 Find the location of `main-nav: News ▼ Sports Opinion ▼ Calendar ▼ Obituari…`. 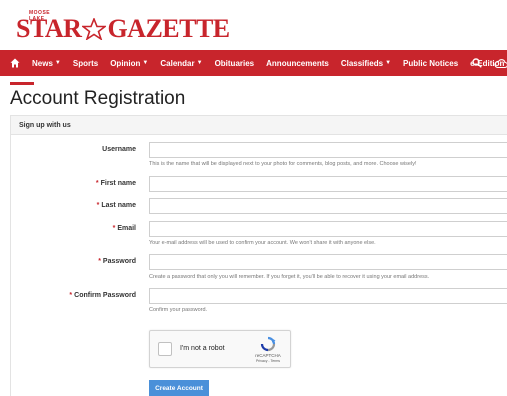

main-nav: News ▼ Sports Opinion ▼ Calendar ▼ Obituari… is located at coordinates (253, 63).